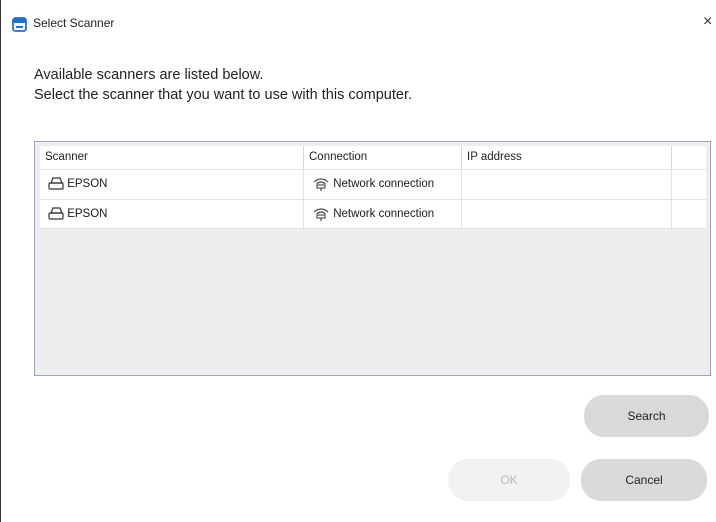  I want to click on table-header: Scanner Connection IP address, so click(373, 157).